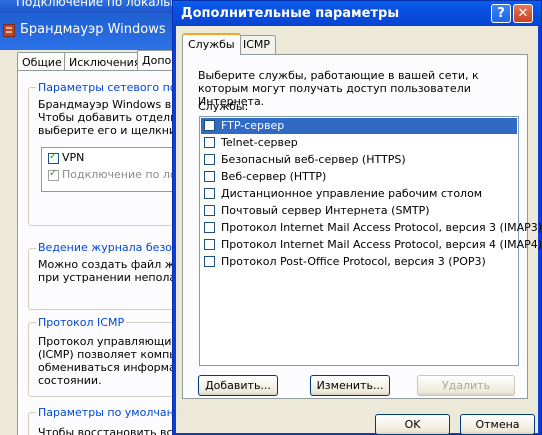 The height and width of the screenshot is (435, 542). I want to click on service-item-rdp: Дистанционное управление рабочим столом, so click(359, 194).